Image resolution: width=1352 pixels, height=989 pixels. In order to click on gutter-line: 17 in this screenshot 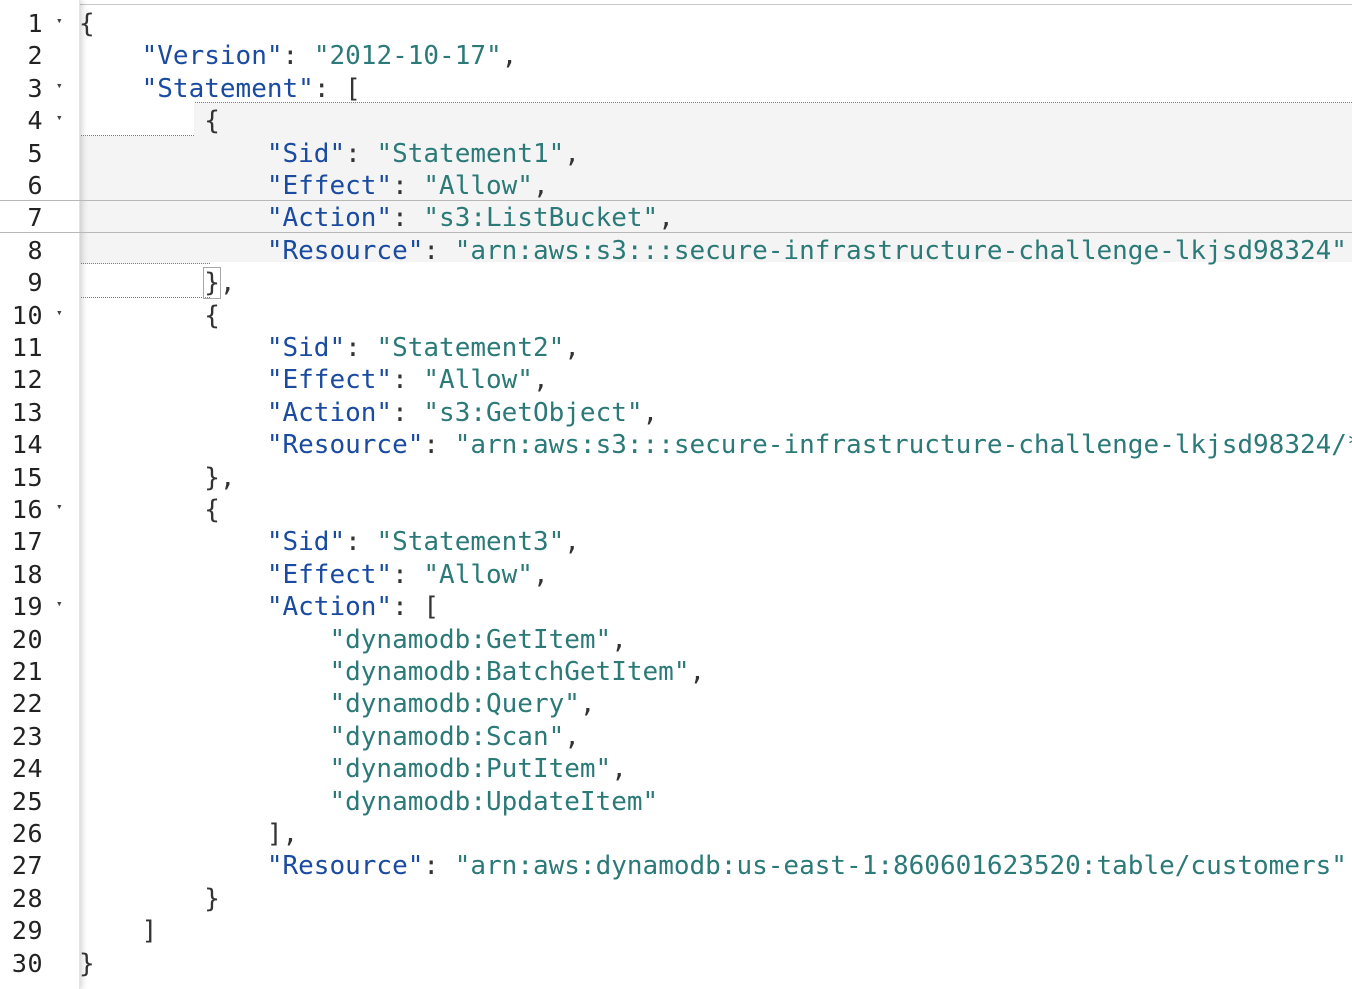, I will do `click(39, 542)`.